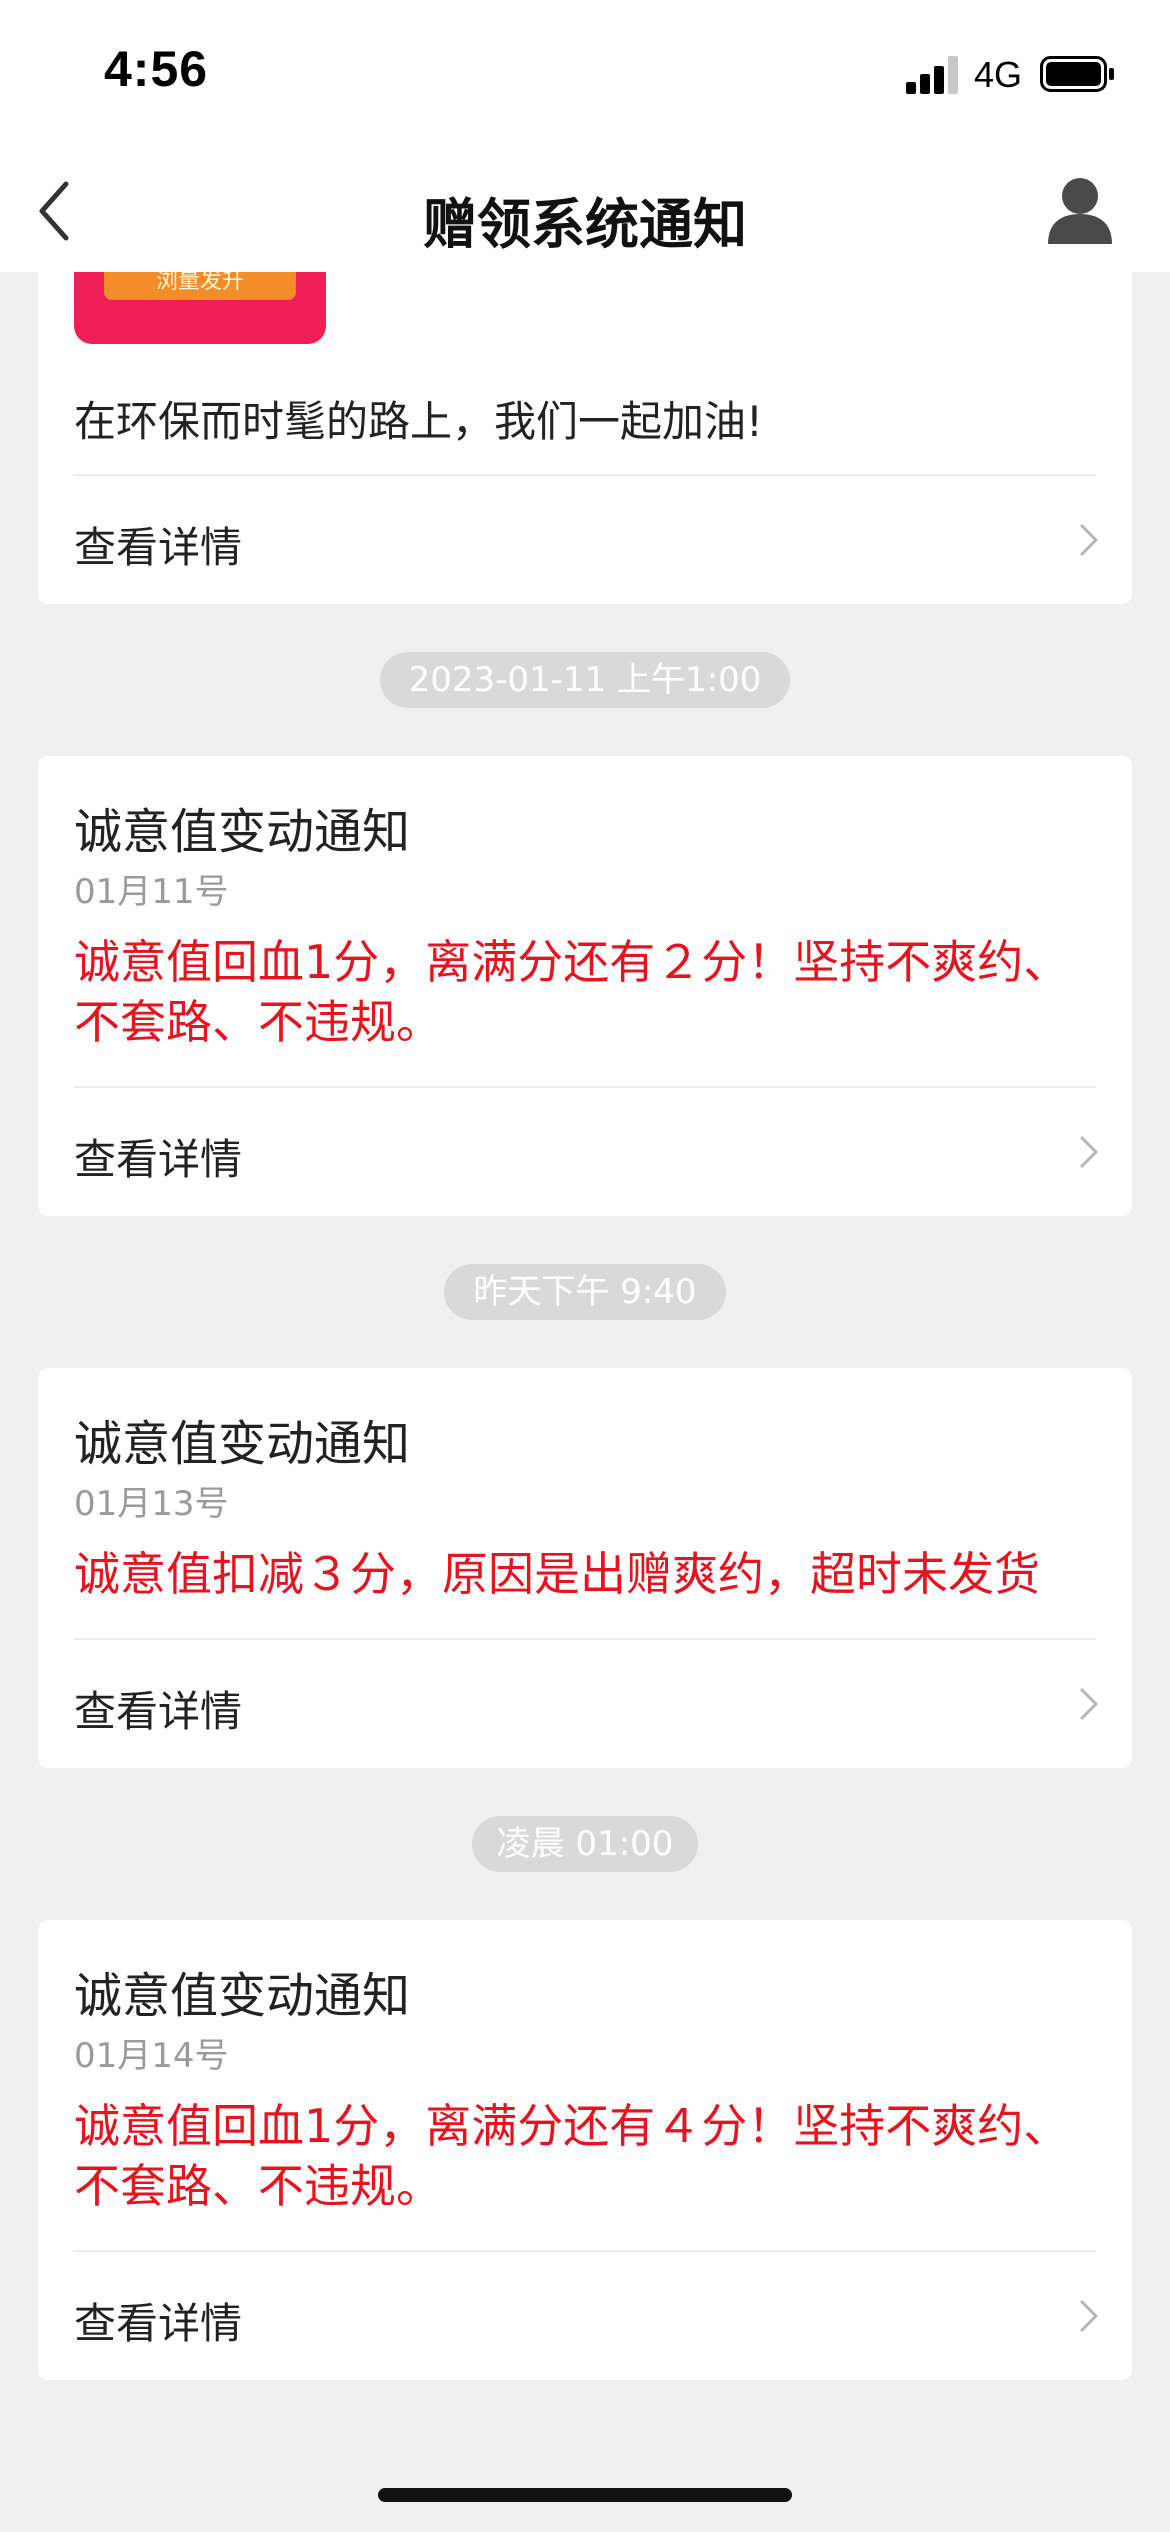 This screenshot has height=2532, width=1170. I want to click on network-label: 4G, so click(998, 74).